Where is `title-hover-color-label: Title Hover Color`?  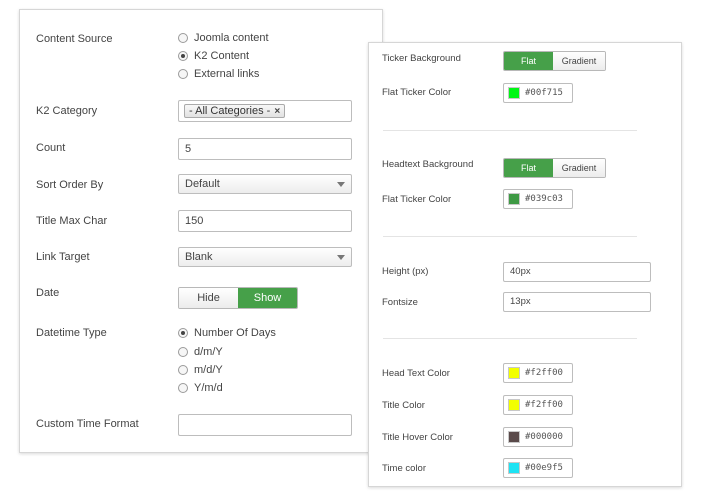
title-hover-color-label: Title Hover Color is located at coordinates (417, 437).